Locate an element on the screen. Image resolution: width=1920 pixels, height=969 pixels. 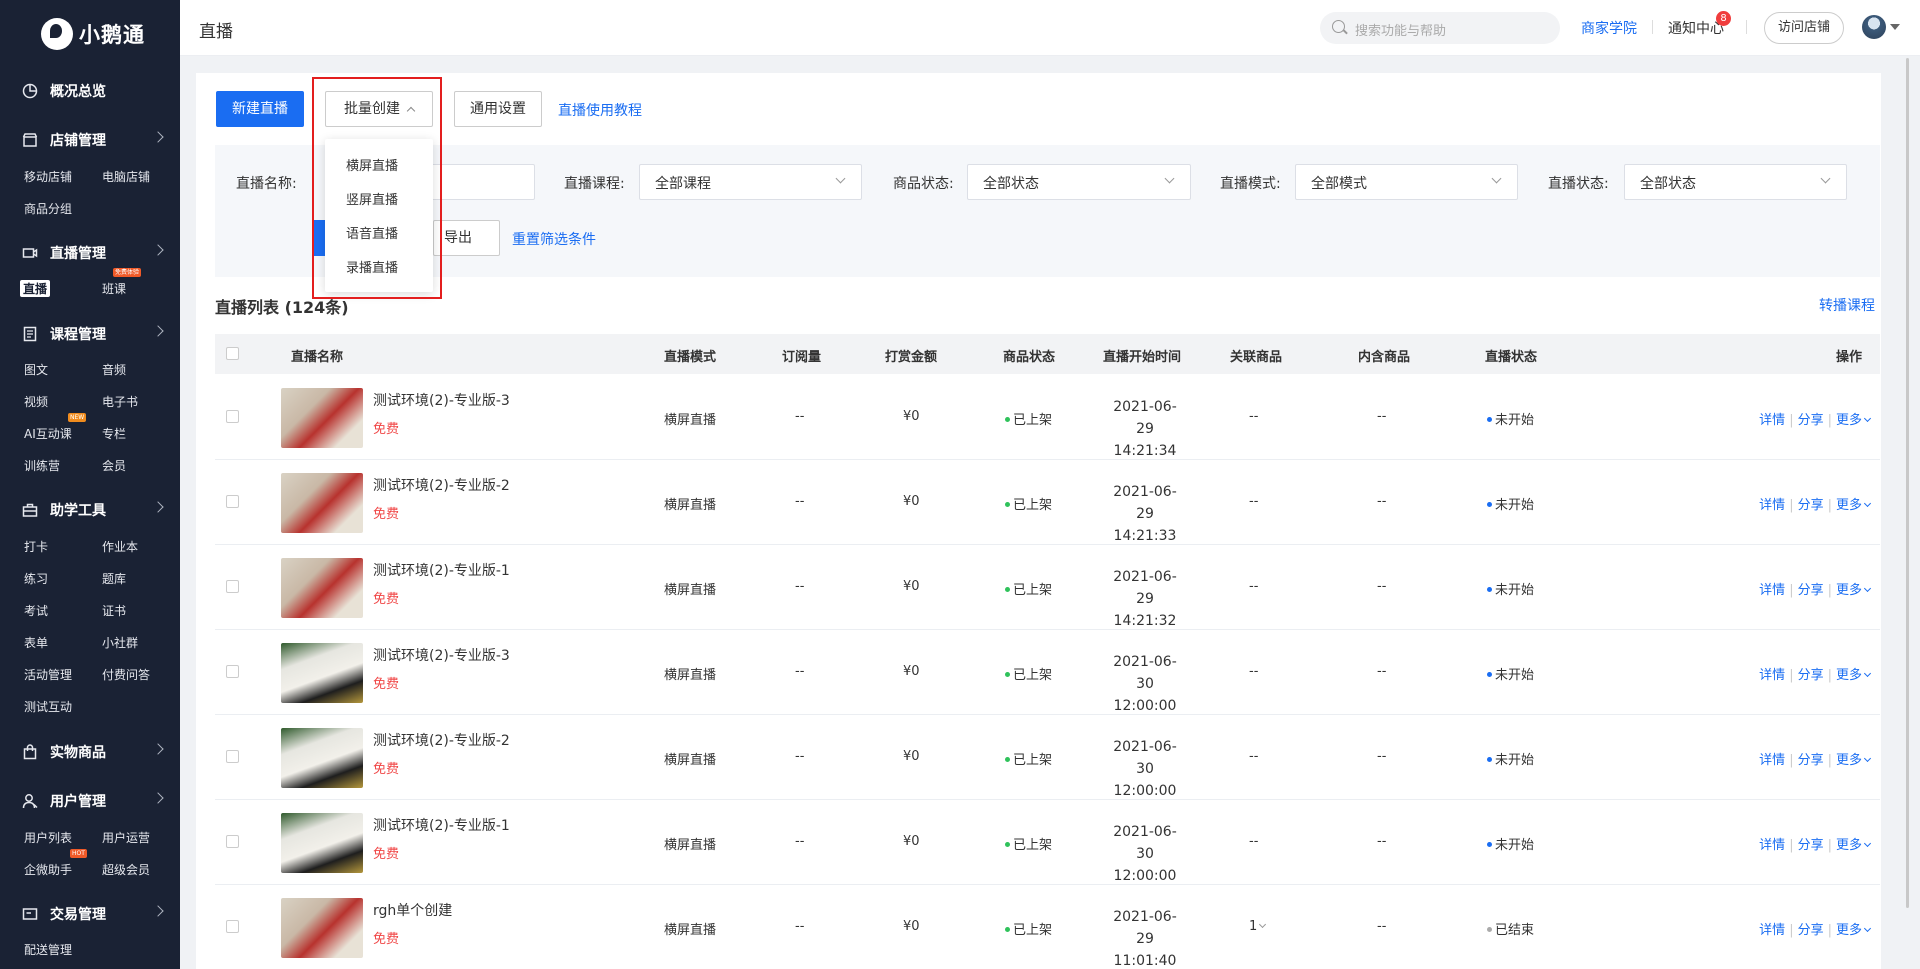
sidebar-item-form: 表单 is located at coordinates (36, 642).